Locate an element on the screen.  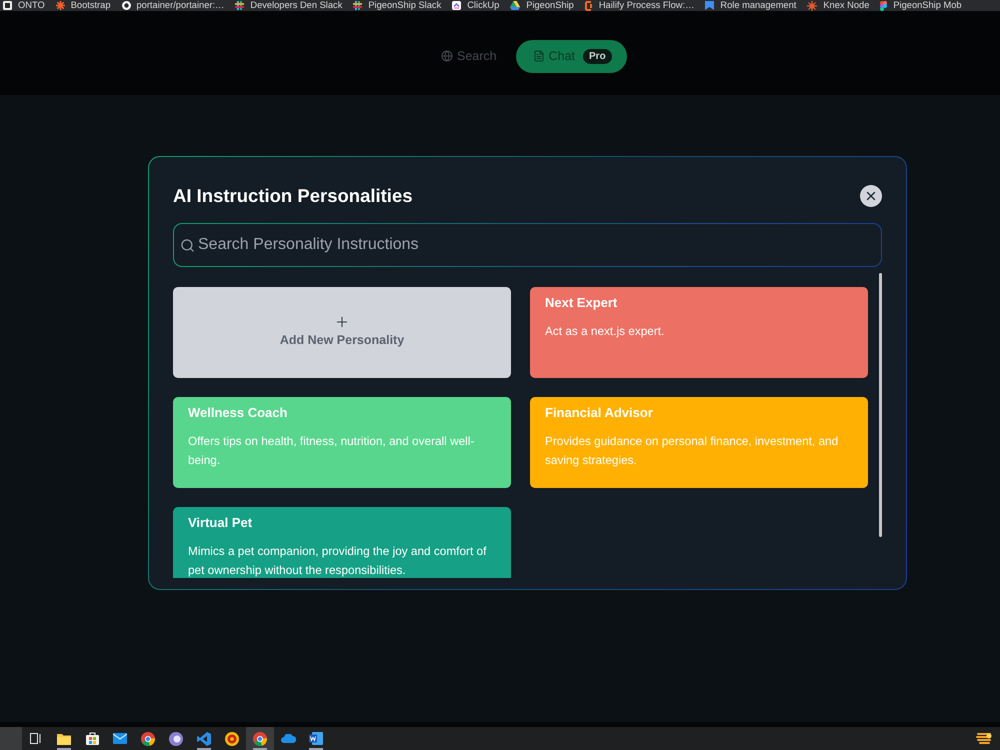
bookmark-link: PigeonShip Slack is located at coordinates (397, 5).